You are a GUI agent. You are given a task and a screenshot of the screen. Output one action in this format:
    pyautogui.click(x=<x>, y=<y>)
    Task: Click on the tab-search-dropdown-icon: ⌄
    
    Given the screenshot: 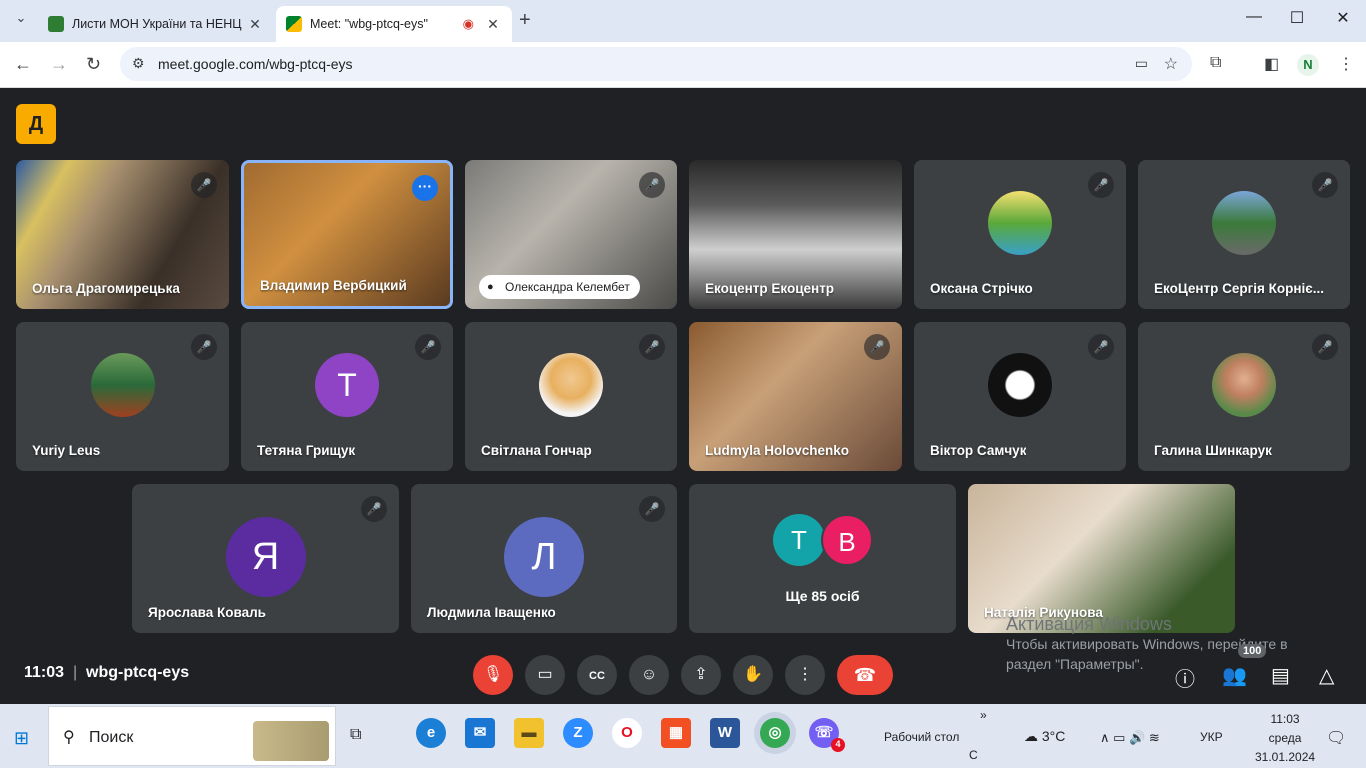 What is the action you would take?
    pyautogui.click(x=21, y=21)
    